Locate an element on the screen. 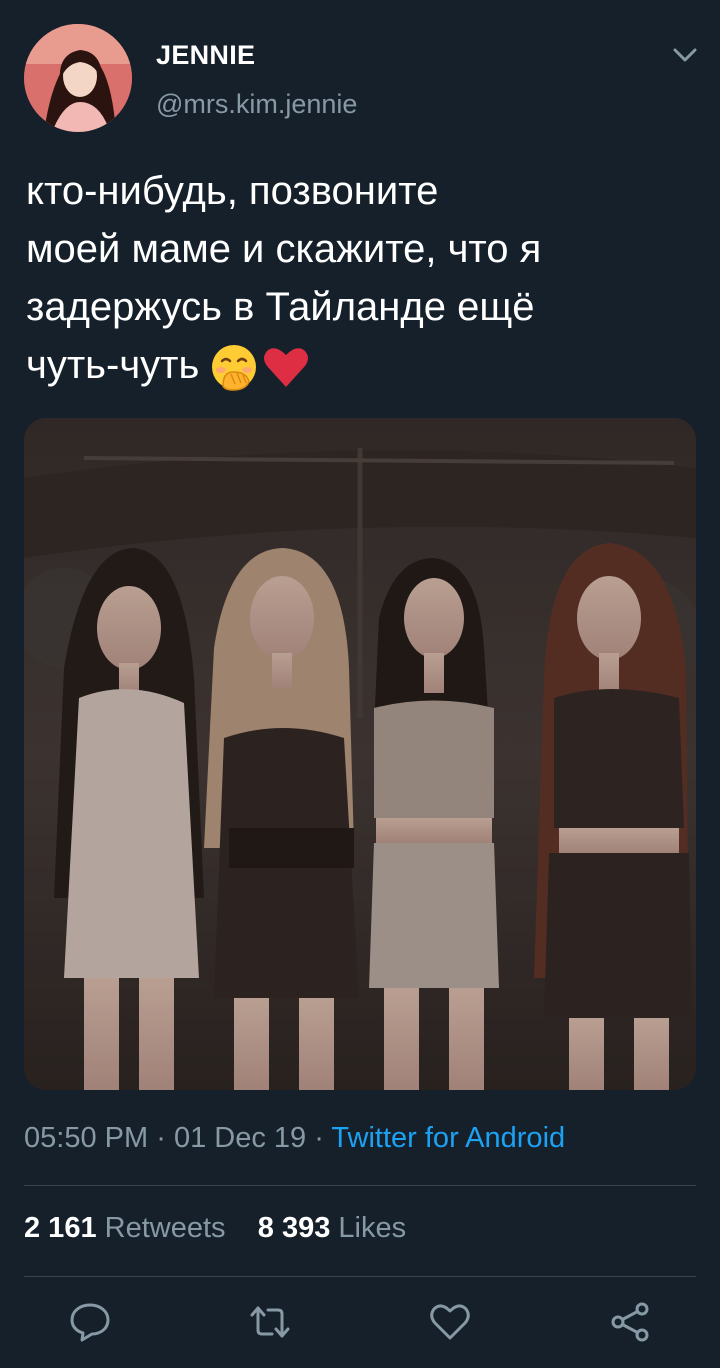 This screenshot has height=1368, width=720. likes-count: 8 393 is located at coordinates (294, 1228).